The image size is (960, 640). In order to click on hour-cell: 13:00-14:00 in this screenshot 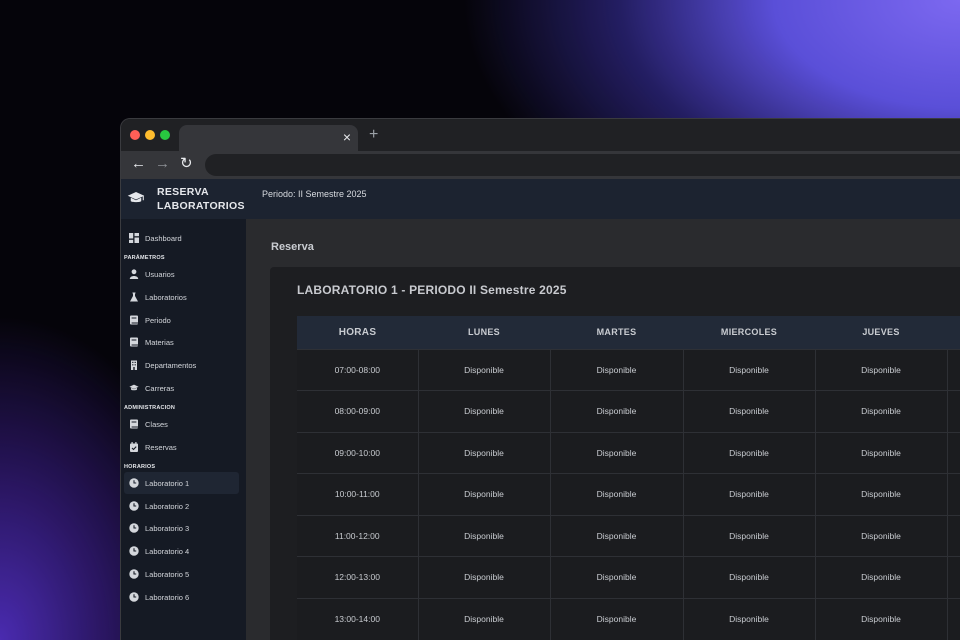, I will do `click(357, 618)`.